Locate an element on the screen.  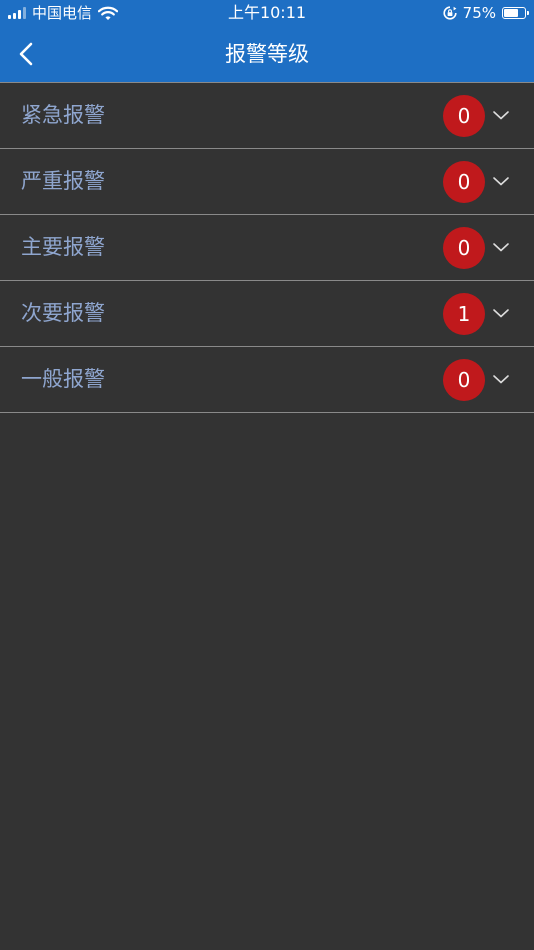
chevron-left-icon is located at coordinates (26, 54).